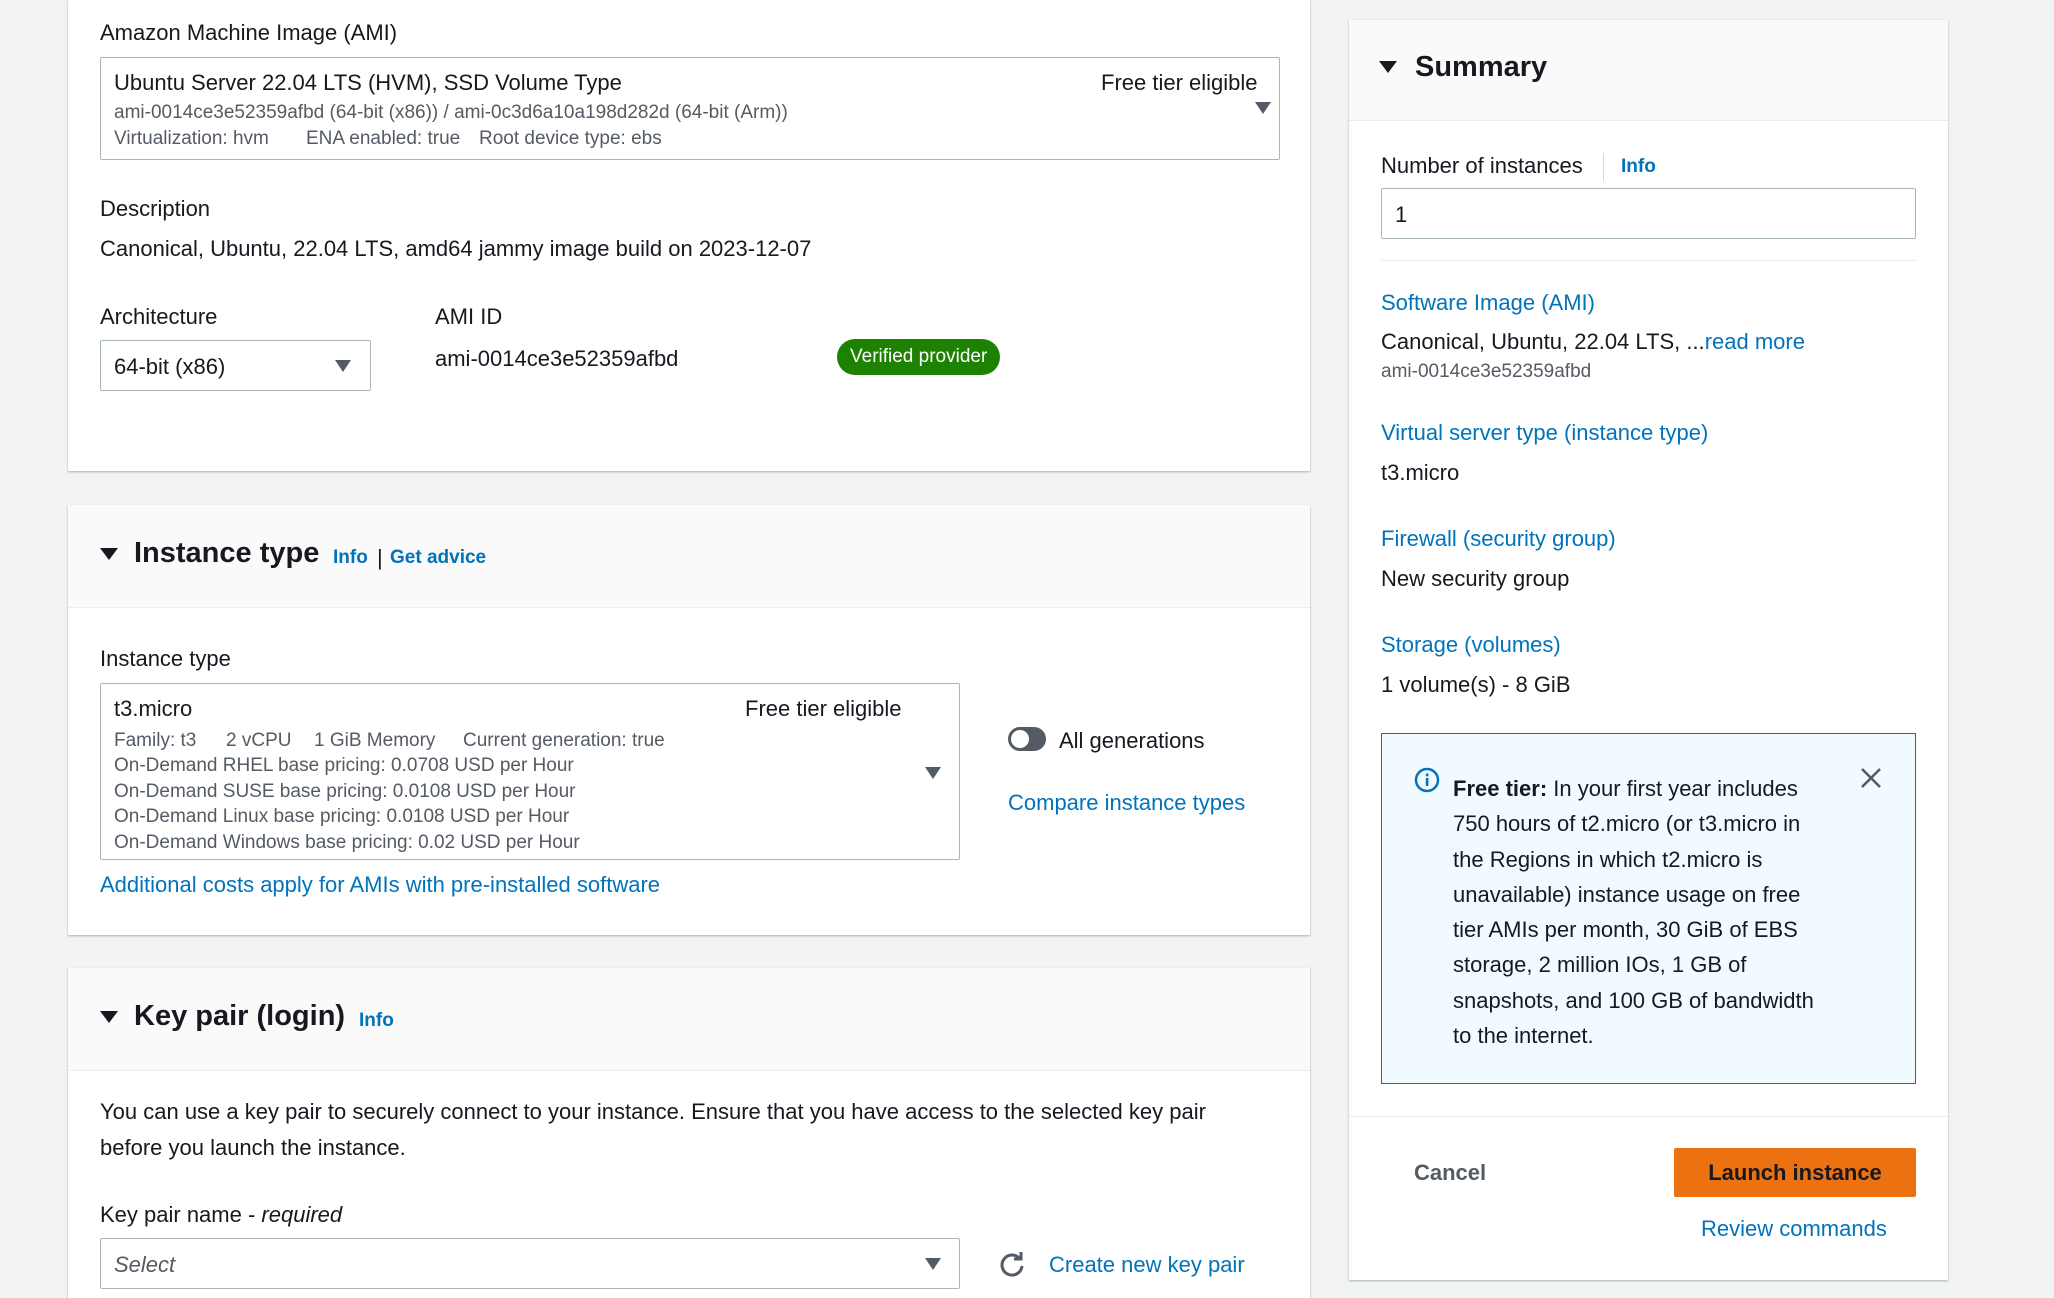 The height and width of the screenshot is (1298, 2054). What do you see at coordinates (1648, 213) in the screenshot?
I see `num-instances-input: 1` at bounding box center [1648, 213].